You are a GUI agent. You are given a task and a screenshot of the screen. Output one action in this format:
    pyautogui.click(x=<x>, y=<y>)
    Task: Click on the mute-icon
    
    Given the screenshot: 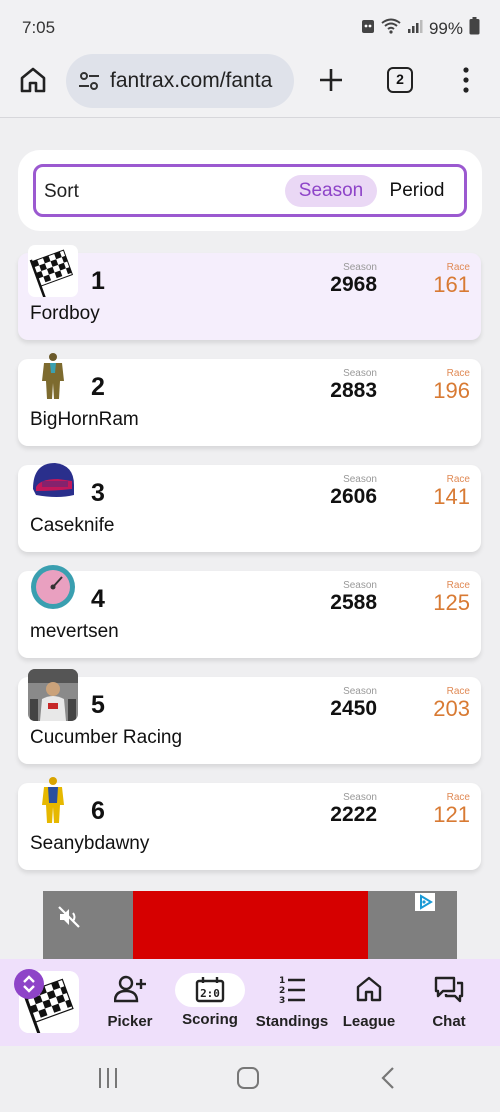 What is the action you would take?
    pyautogui.click(x=69, y=917)
    